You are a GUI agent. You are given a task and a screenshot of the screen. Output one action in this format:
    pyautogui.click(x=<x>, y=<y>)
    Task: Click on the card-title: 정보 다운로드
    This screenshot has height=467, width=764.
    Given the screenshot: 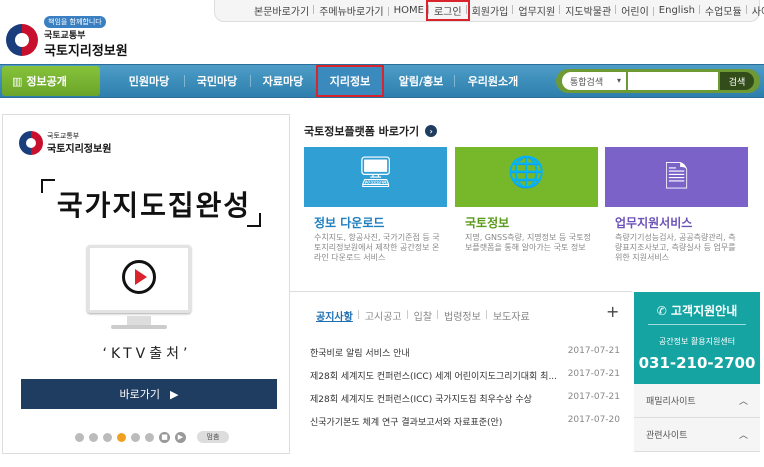 What is the action you would take?
    pyautogui.click(x=349, y=223)
    